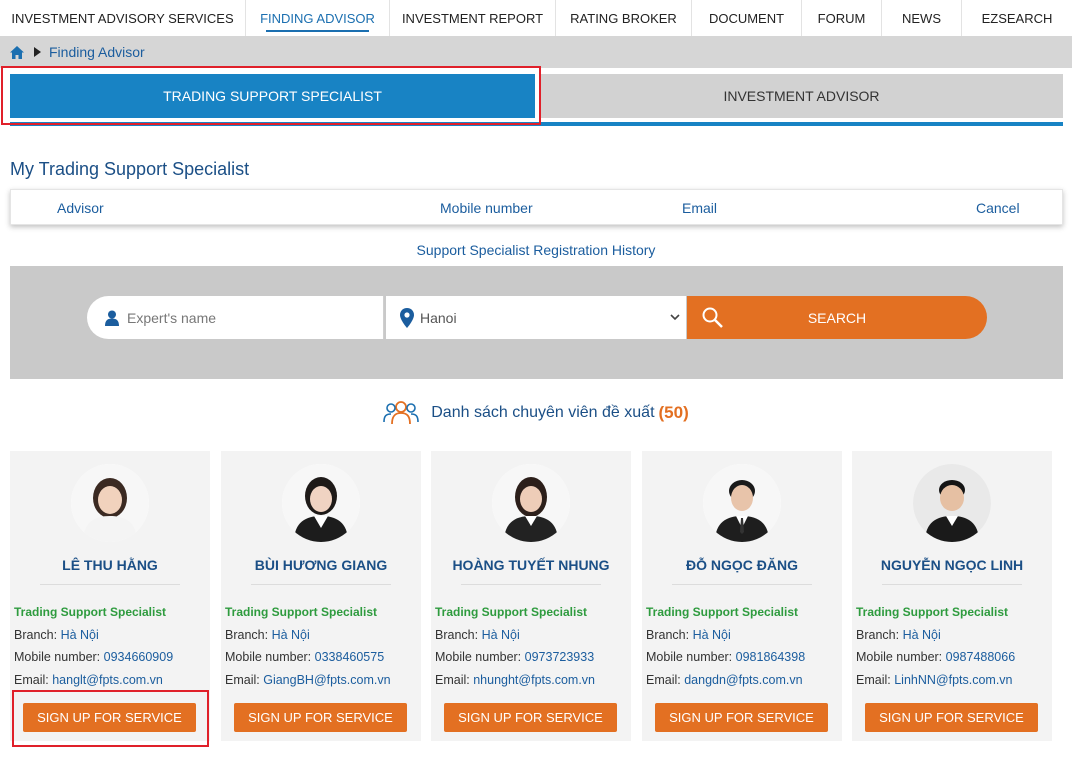 The width and height of the screenshot is (1084, 768). What do you see at coordinates (934, 680) in the screenshot?
I see `advisor-email: Email: LinhNN@fpts.com.vn` at bounding box center [934, 680].